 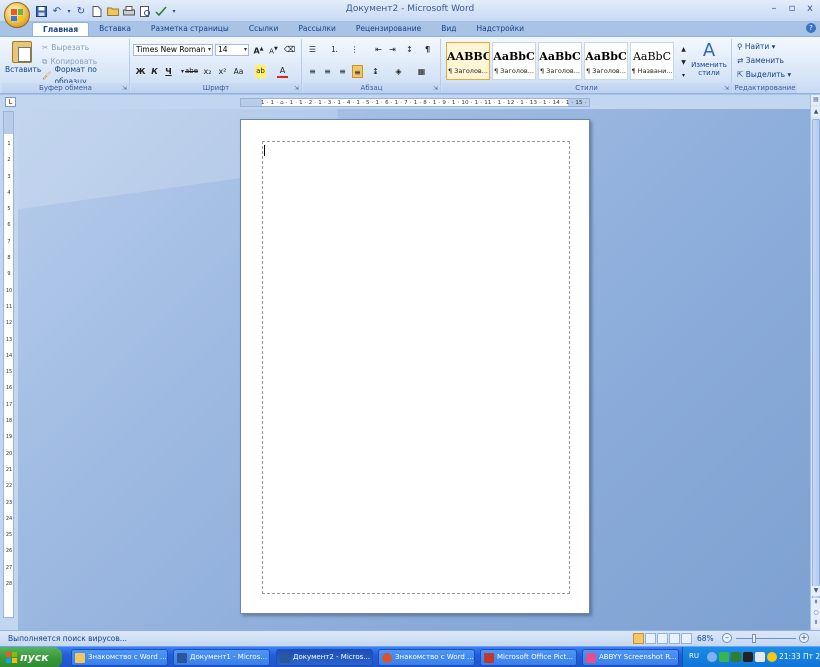 What do you see at coordinates (662, 638) in the screenshot?
I see `web-layout-icon` at bounding box center [662, 638].